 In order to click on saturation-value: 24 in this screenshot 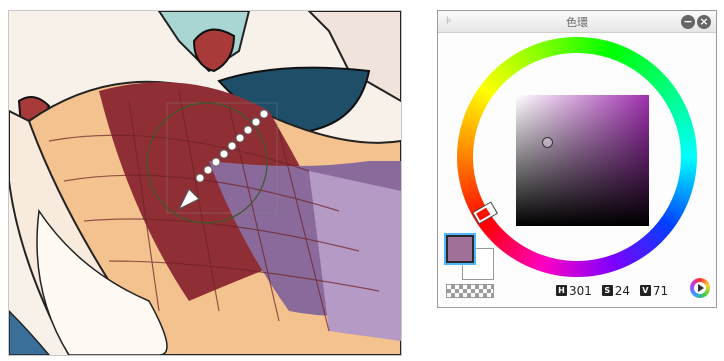, I will do `click(622, 290)`.